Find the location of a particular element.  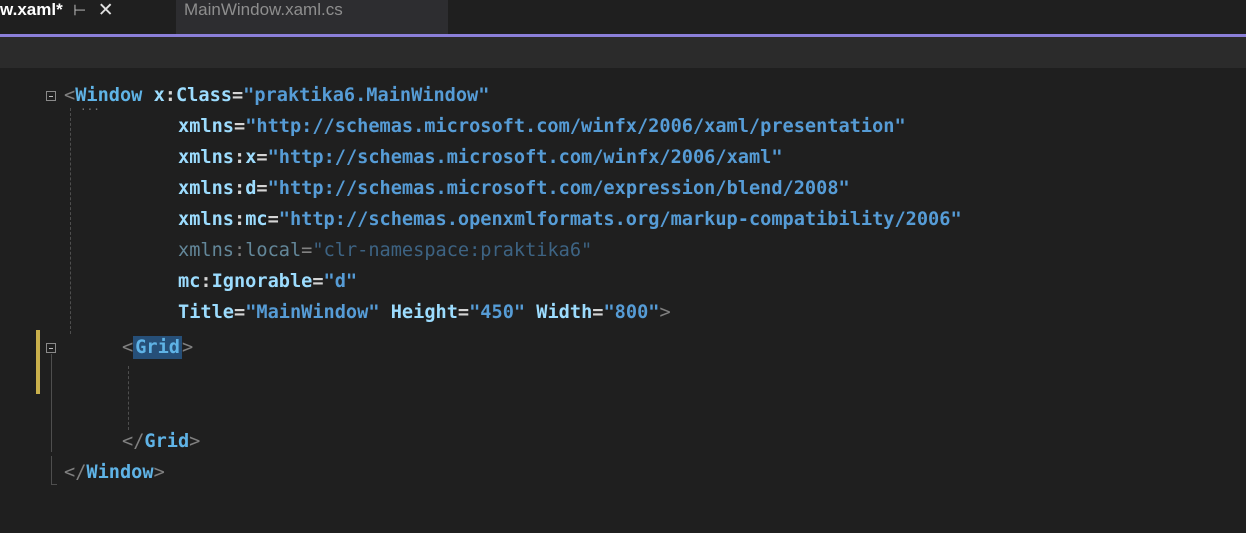

element-name-highlighted: Grid is located at coordinates (157, 347).